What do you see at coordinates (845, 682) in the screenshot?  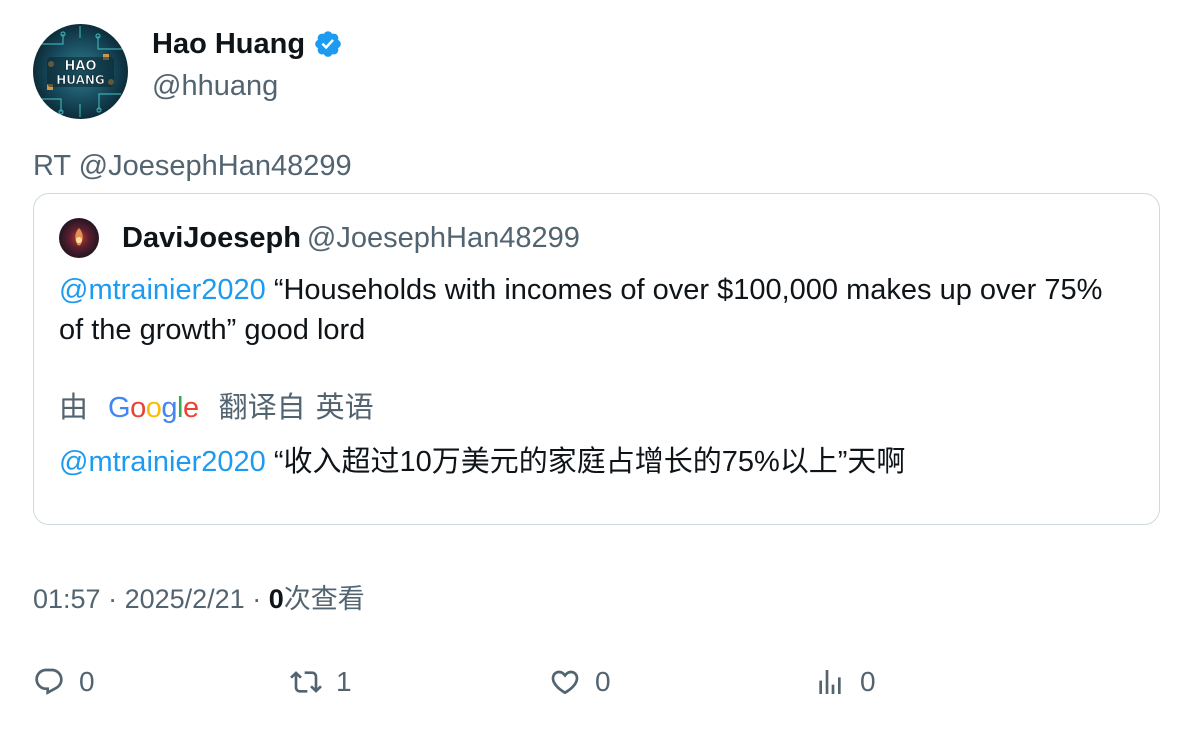 I see `views-button: 0` at bounding box center [845, 682].